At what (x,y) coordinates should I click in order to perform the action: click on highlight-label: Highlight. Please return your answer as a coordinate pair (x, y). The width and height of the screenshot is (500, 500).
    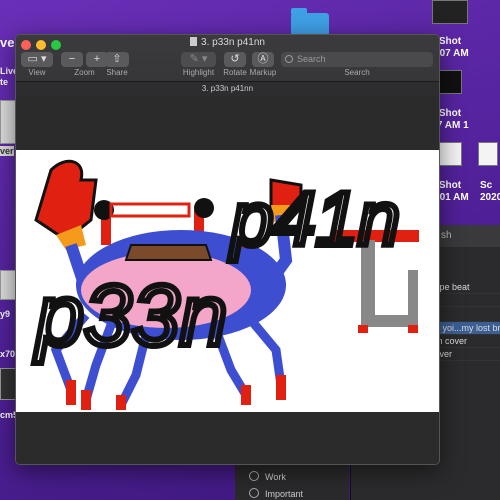
    Looking at the image, I should click on (198, 72).